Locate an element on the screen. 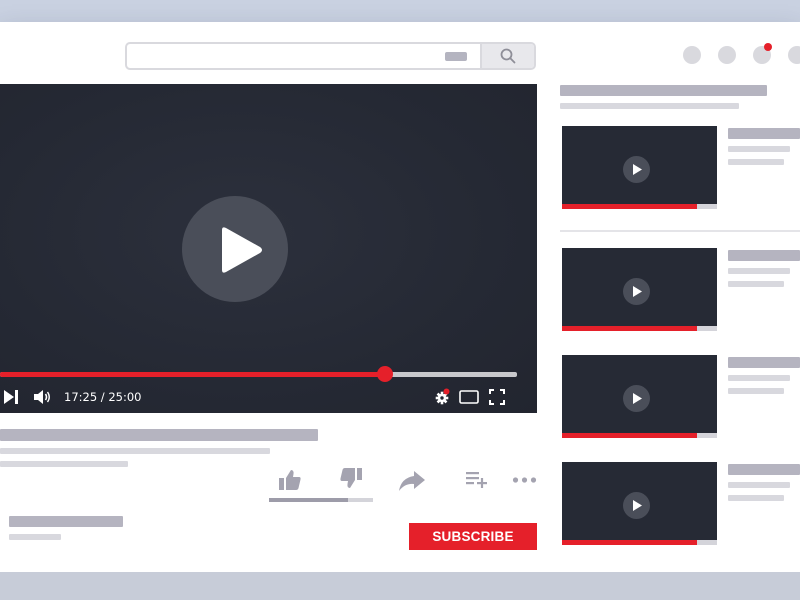 The image size is (800, 600). sidebar-divider is located at coordinates (680, 231).